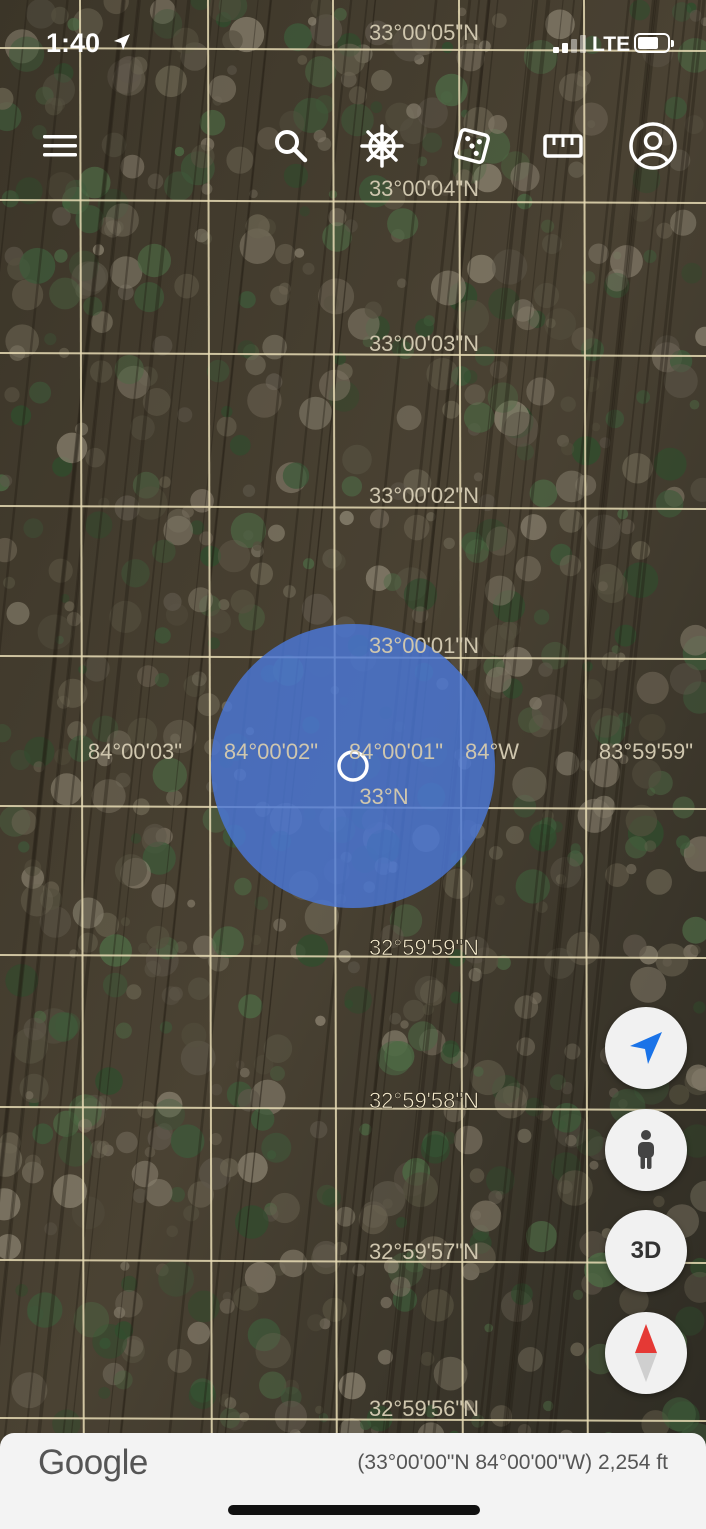  Describe the element at coordinates (653, 146) in the screenshot. I see `account-button` at that location.